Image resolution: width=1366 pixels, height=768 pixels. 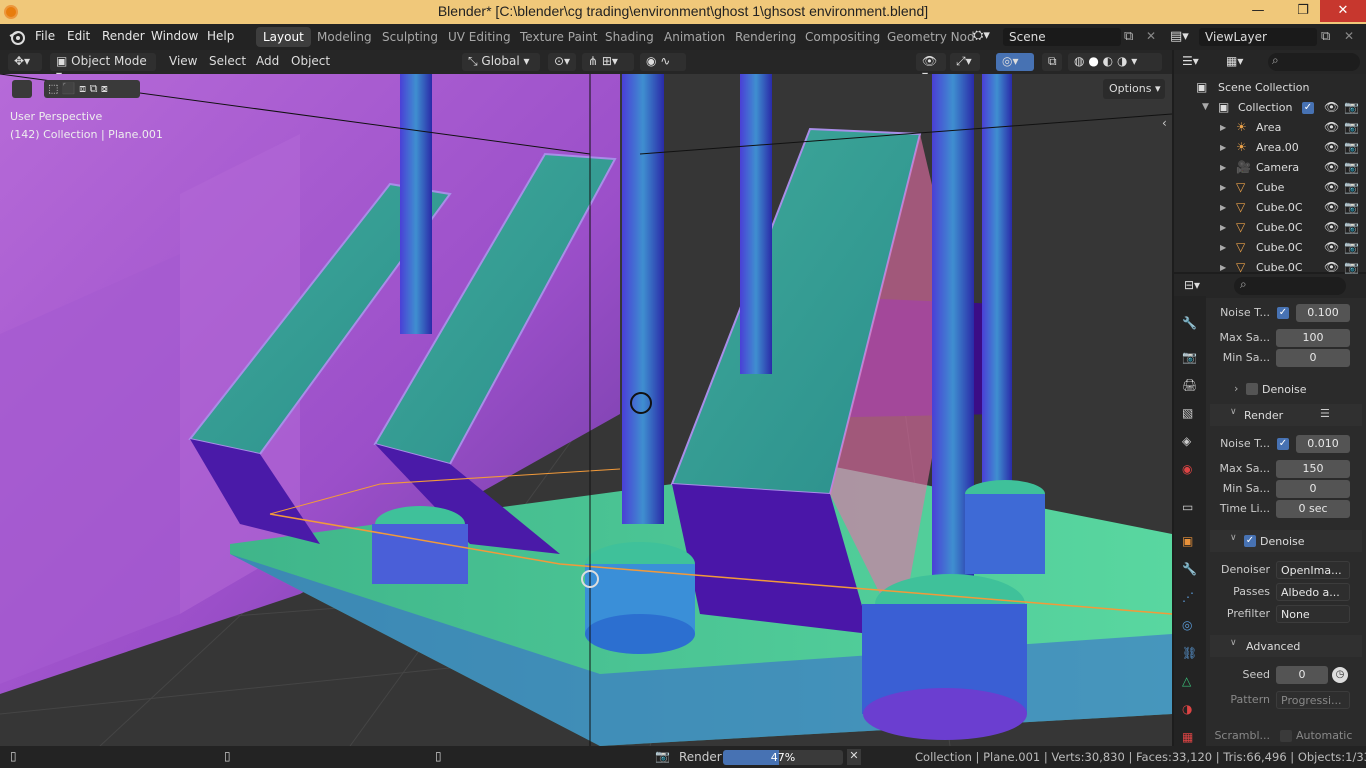 What do you see at coordinates (562, 62) in the screenshot?
I see `pivot-point-icon: ⊙▾` at bounding box center [562, 62].